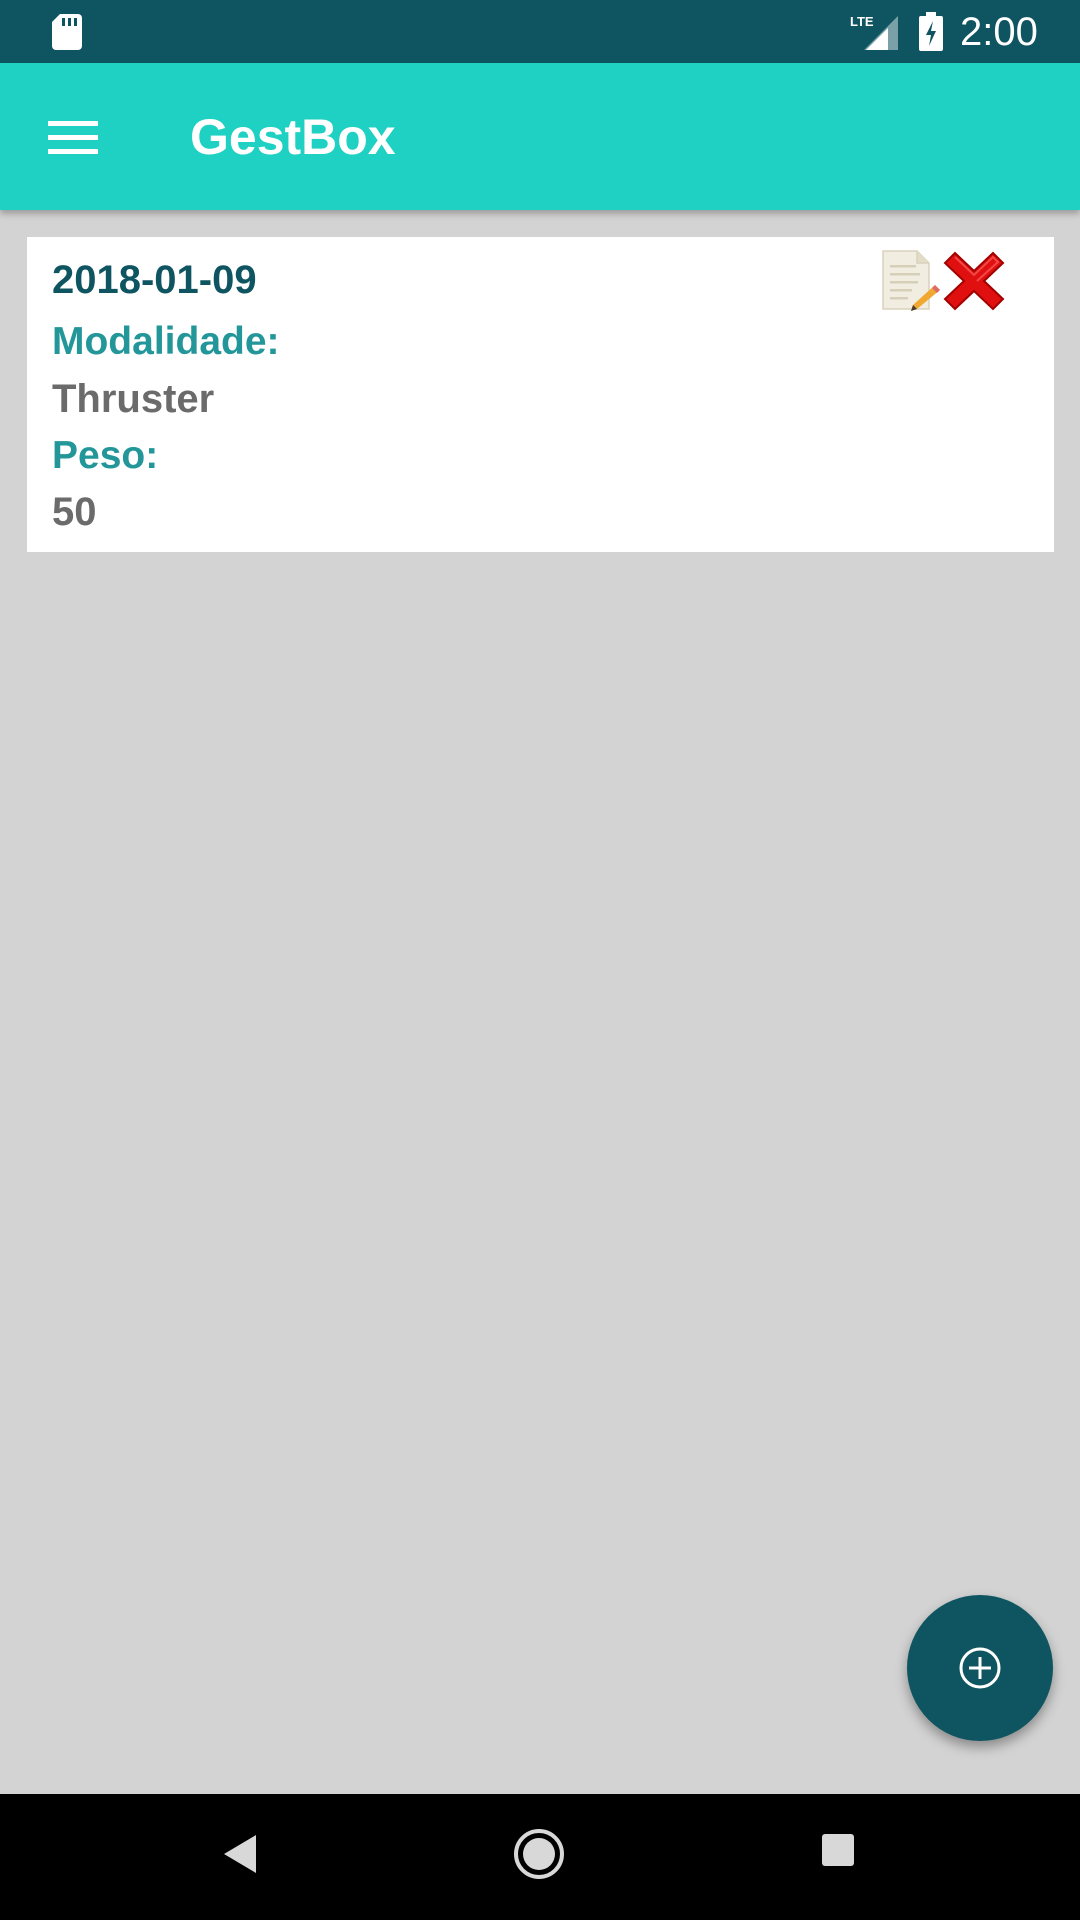  I want to click on edit-button, so click(910, 280).